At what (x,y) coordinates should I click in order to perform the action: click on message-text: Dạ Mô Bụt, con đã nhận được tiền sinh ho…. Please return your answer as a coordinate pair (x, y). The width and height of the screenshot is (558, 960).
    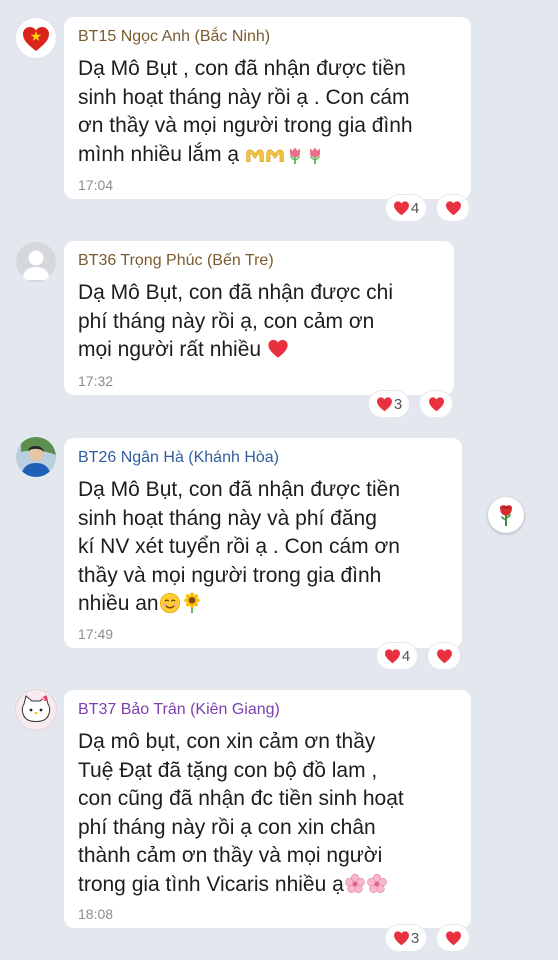
    Looking at the image, I should click on (263, 547).